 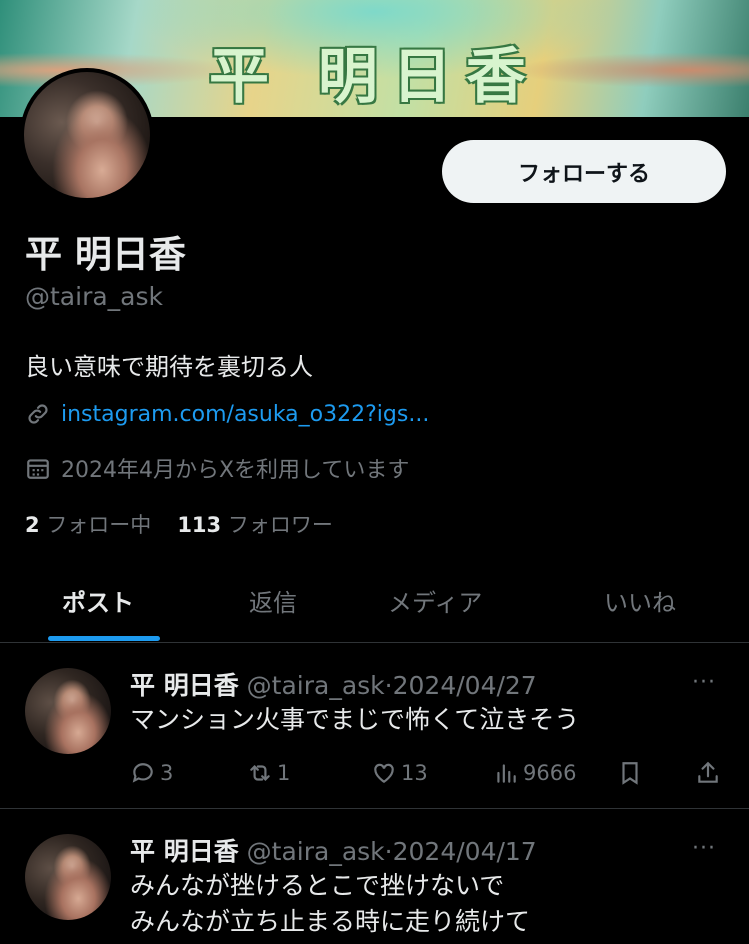 What do you see at coordinates (414, 773) in the screenshot?
I see `like-count: 13` at bounding box center [414, 773].